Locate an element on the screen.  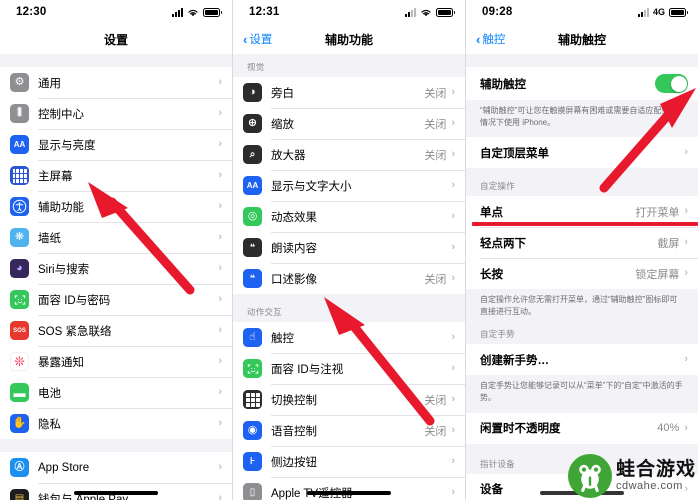
section-header-vision: 视觉 is located at coordinates (256, 67).